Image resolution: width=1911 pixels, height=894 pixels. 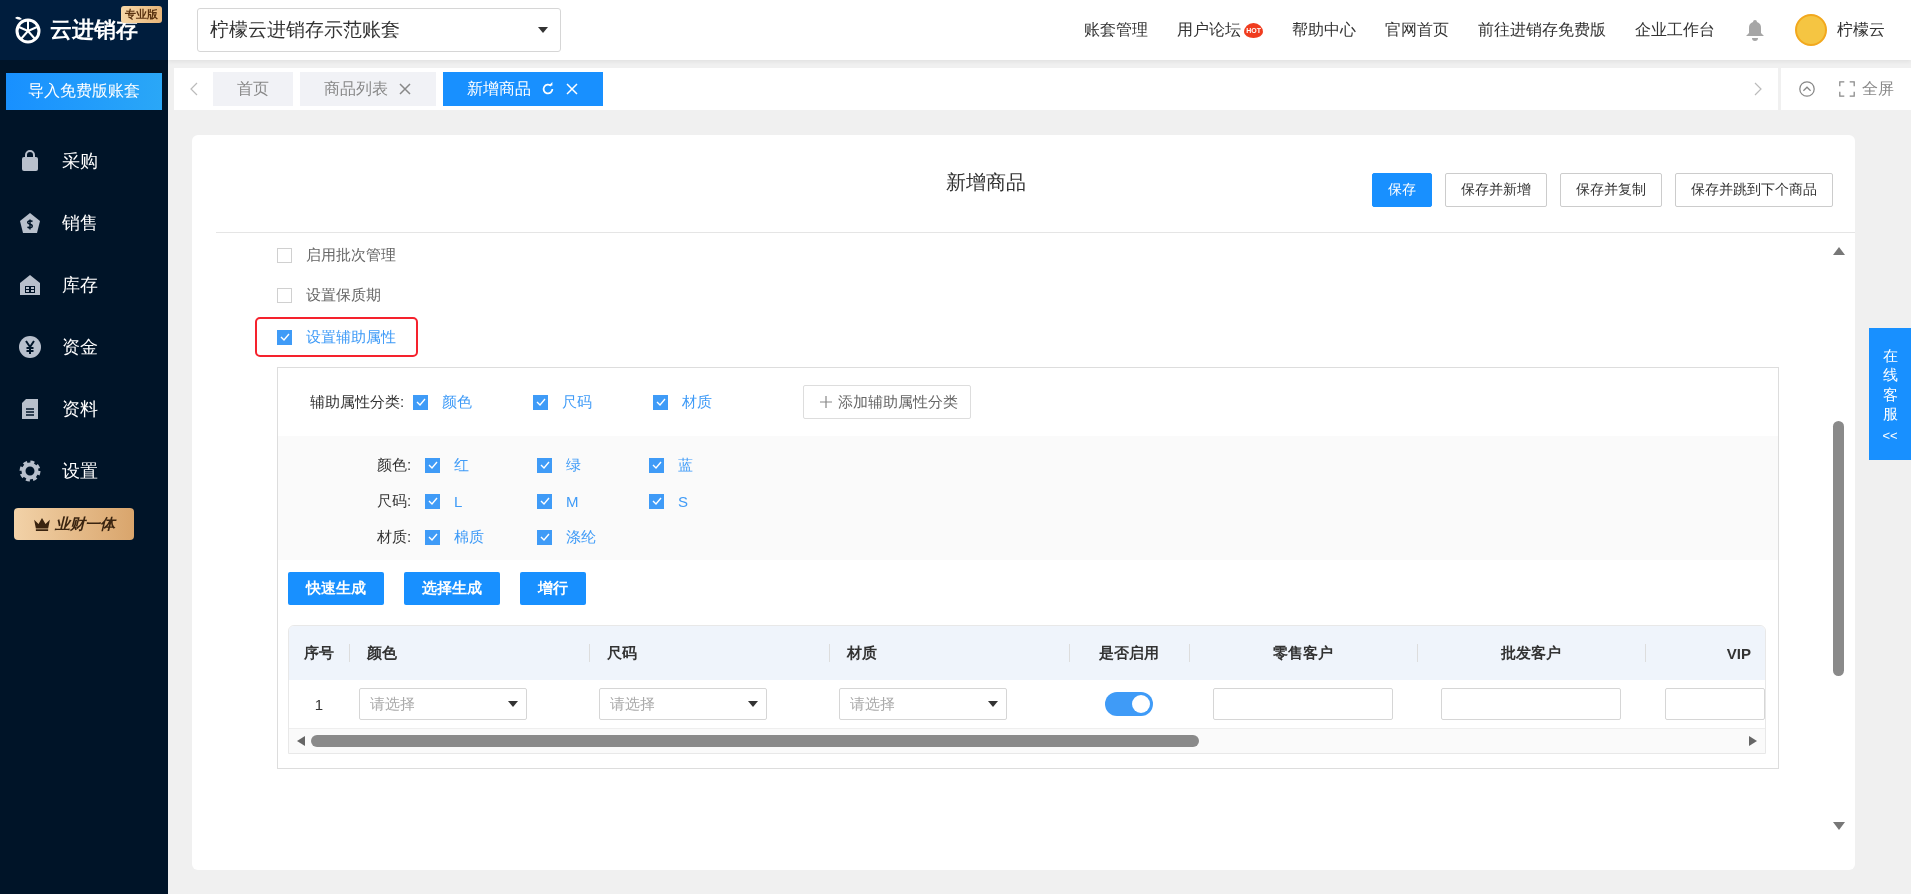 I want to click on value-checkbox: 涤纶, so click(x=593, y=537).